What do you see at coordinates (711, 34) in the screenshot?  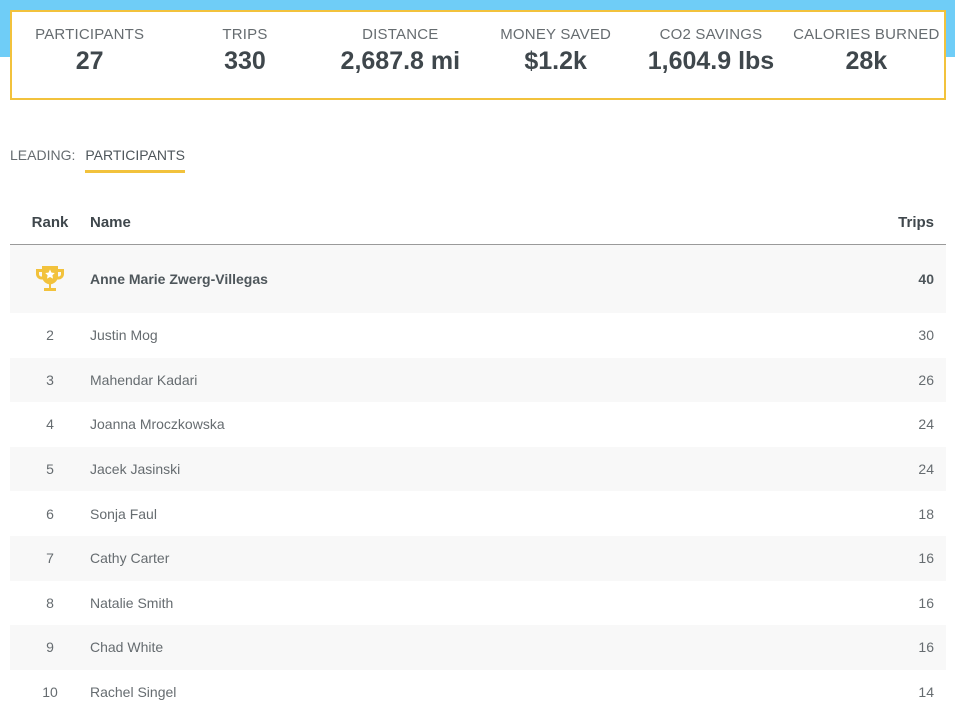 I see `stat-label: CO2 SAVINGS` at bounding box center [711, 34].